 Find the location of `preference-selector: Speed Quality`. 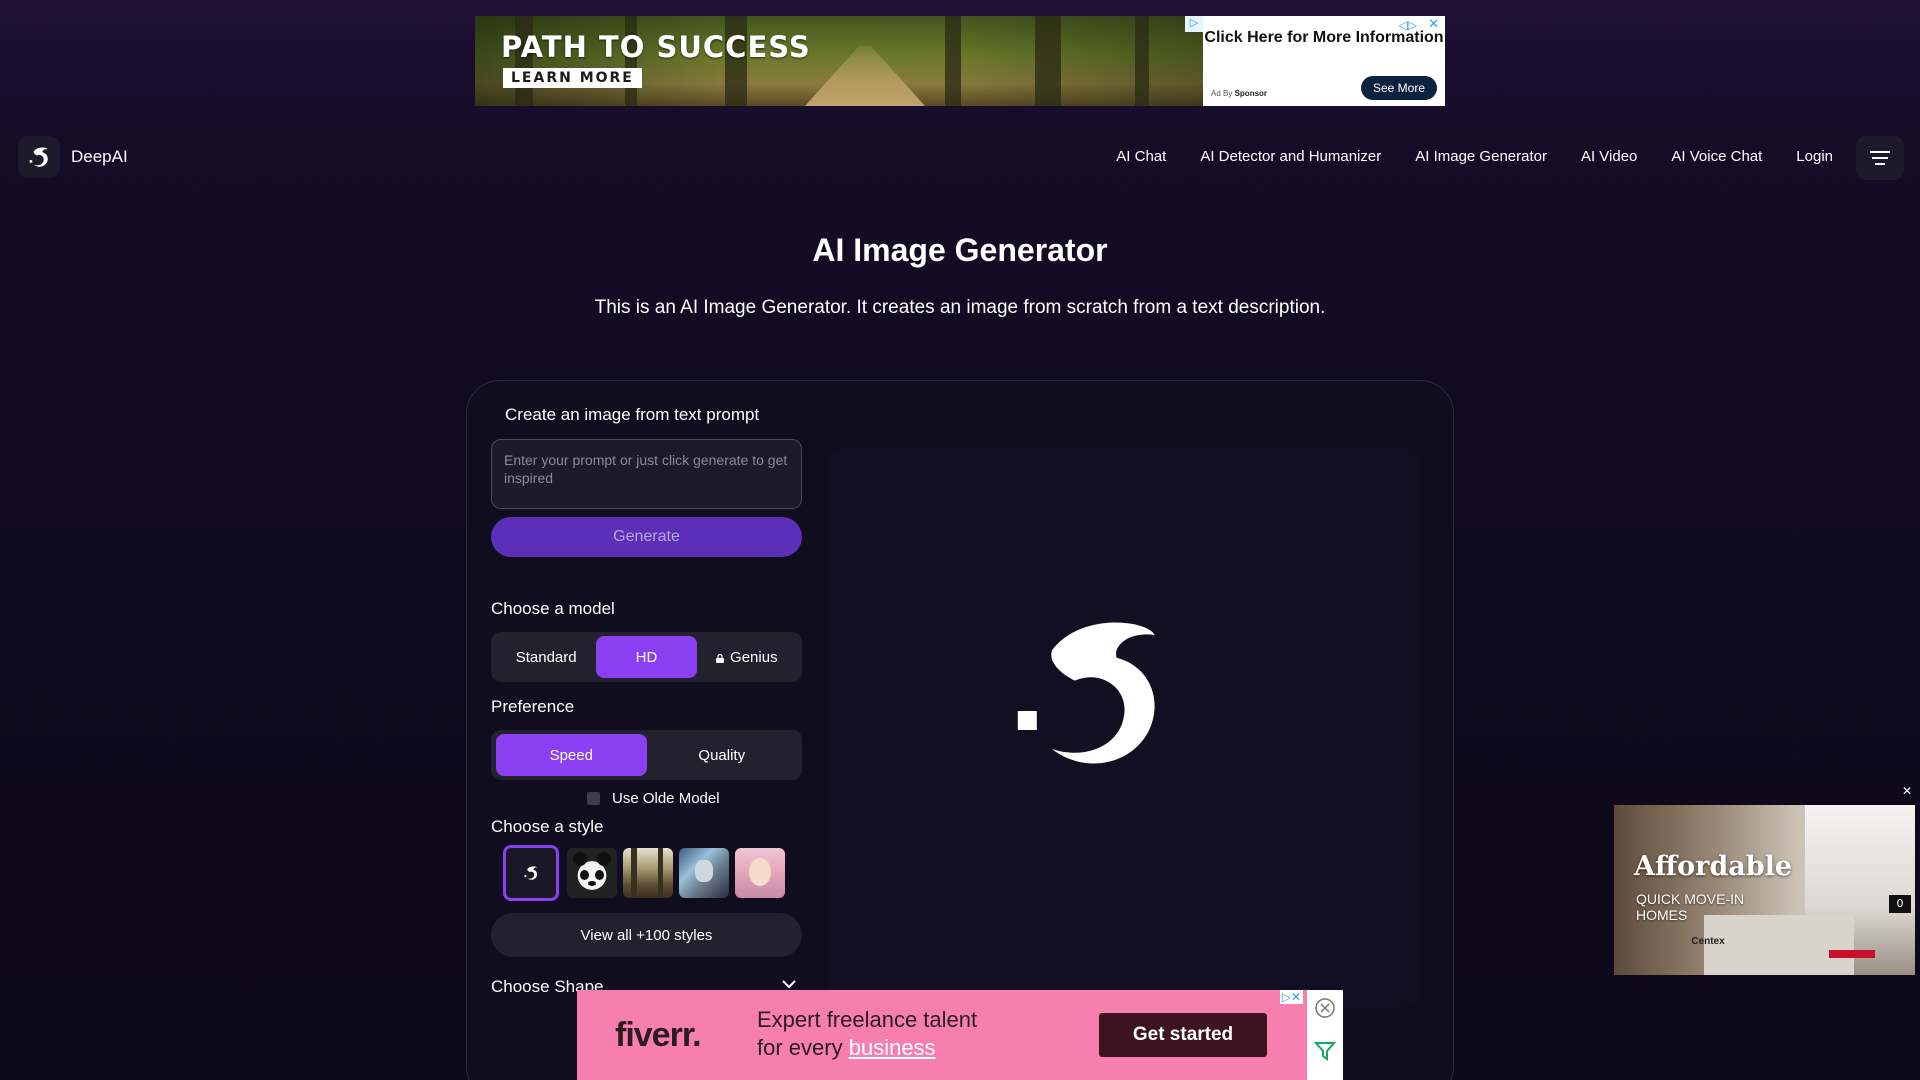

preference-selector: Speed Quality is located at coordinates (646, 755).